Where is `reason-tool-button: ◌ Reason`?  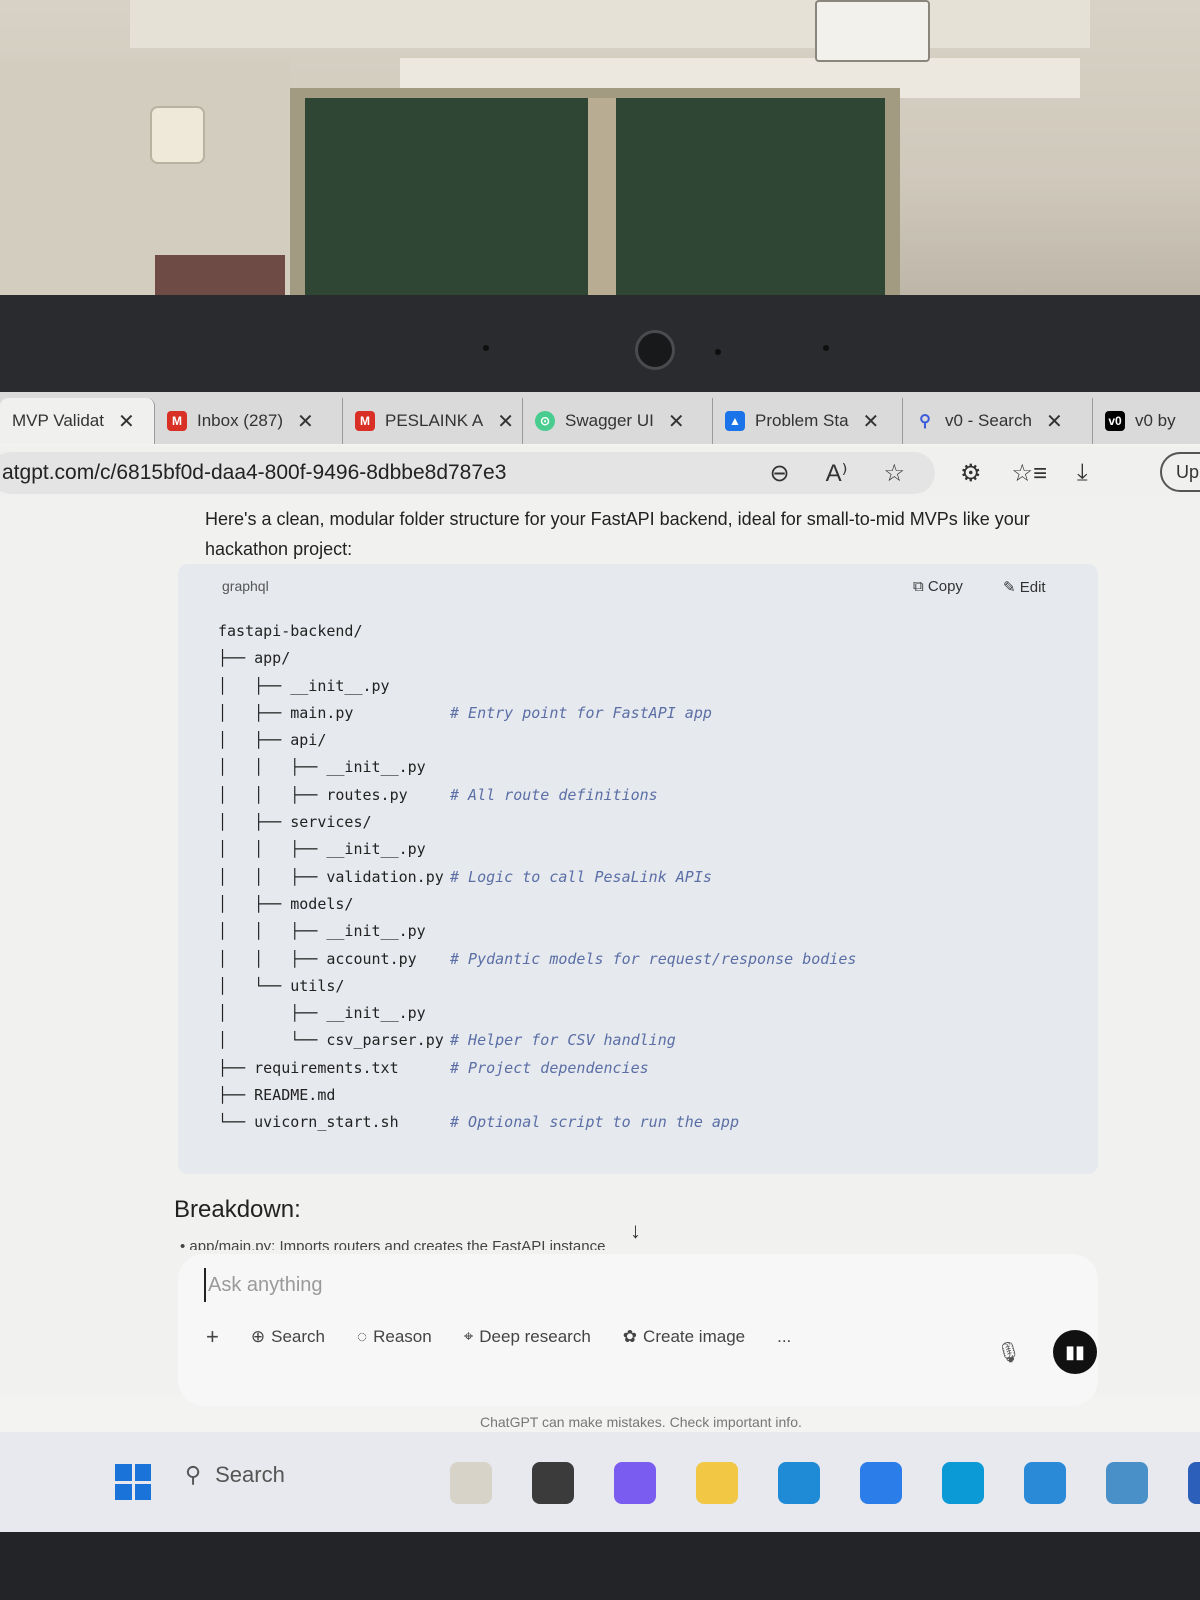 reason-tool-button: ◌ Reason is located at coordinates (394, 1337).